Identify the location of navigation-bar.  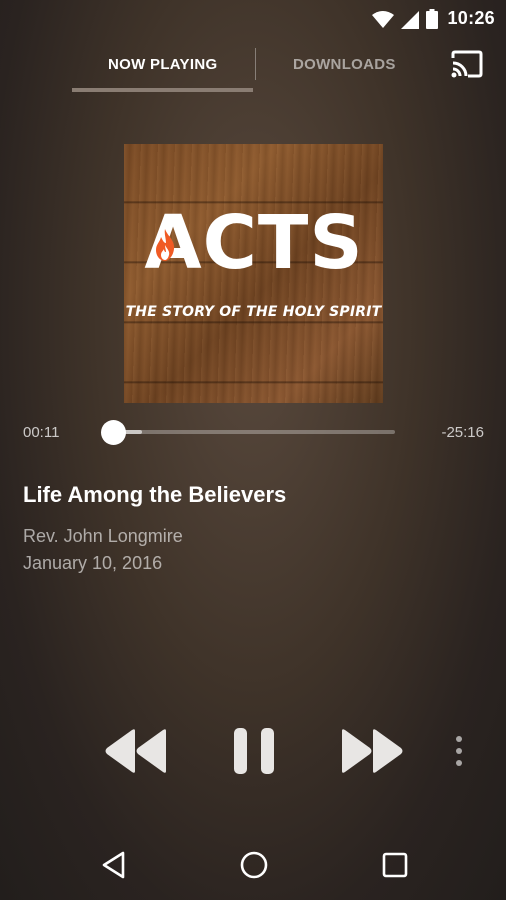
(253, 865).